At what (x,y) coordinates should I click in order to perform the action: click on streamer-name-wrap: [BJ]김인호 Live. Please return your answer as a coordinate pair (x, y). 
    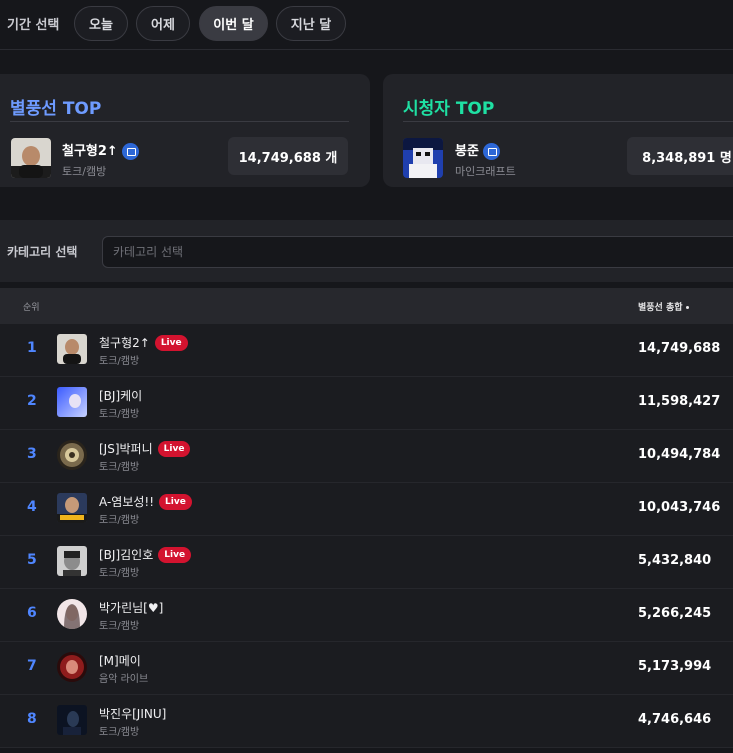
    Looking at the image, I should click on (145, 554).